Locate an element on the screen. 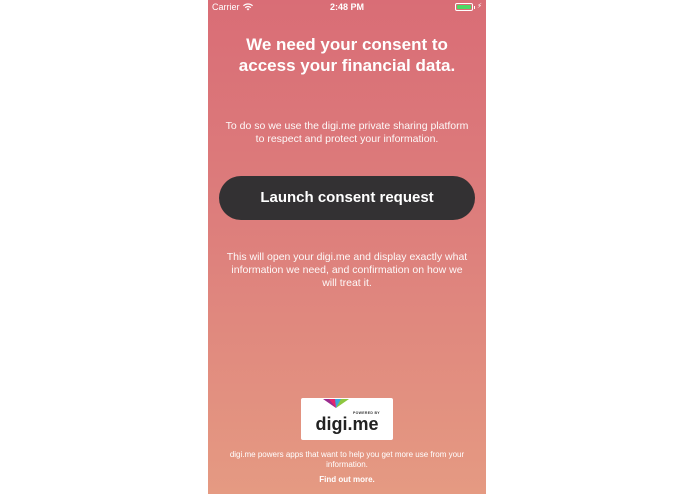  digime-wordmark: digi.me is located at coordinates (347, 424).